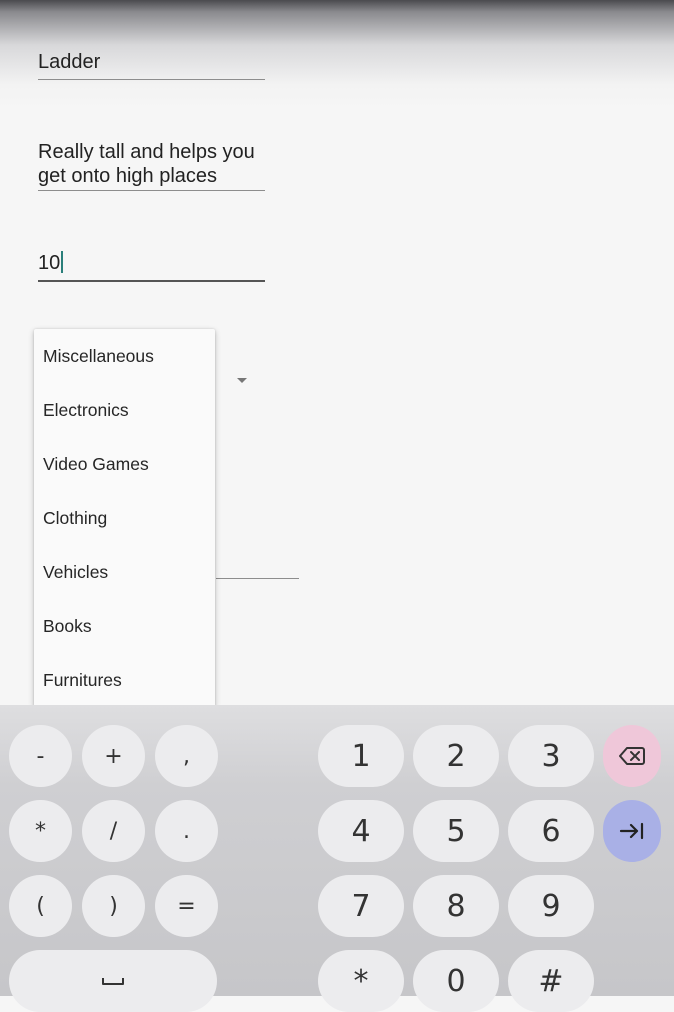  Describe the element at coordinates (456, 831) in the screenshot. I see `key-5: 5` at that location.